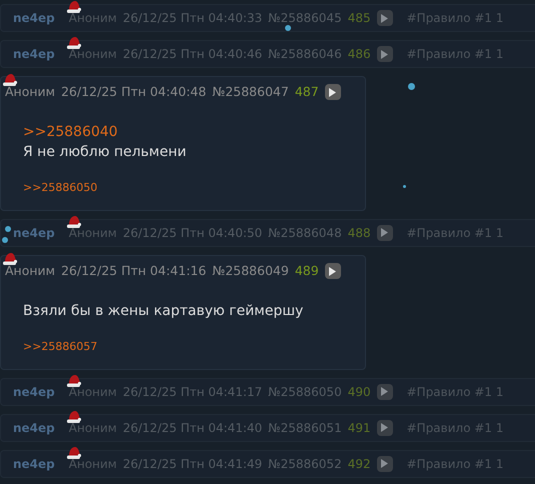 The image size is (535, 484). I want to click on post-index: 489, so click(306, 271).